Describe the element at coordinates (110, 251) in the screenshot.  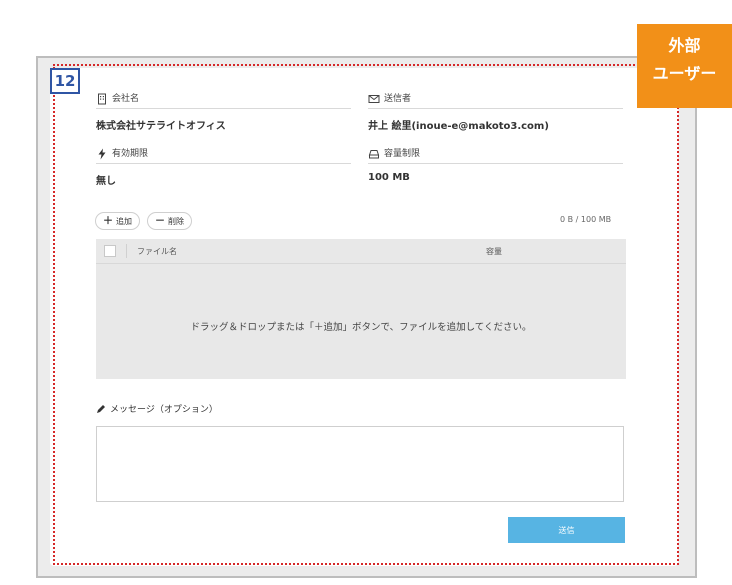
I see `select-all-checkbox` at that location.